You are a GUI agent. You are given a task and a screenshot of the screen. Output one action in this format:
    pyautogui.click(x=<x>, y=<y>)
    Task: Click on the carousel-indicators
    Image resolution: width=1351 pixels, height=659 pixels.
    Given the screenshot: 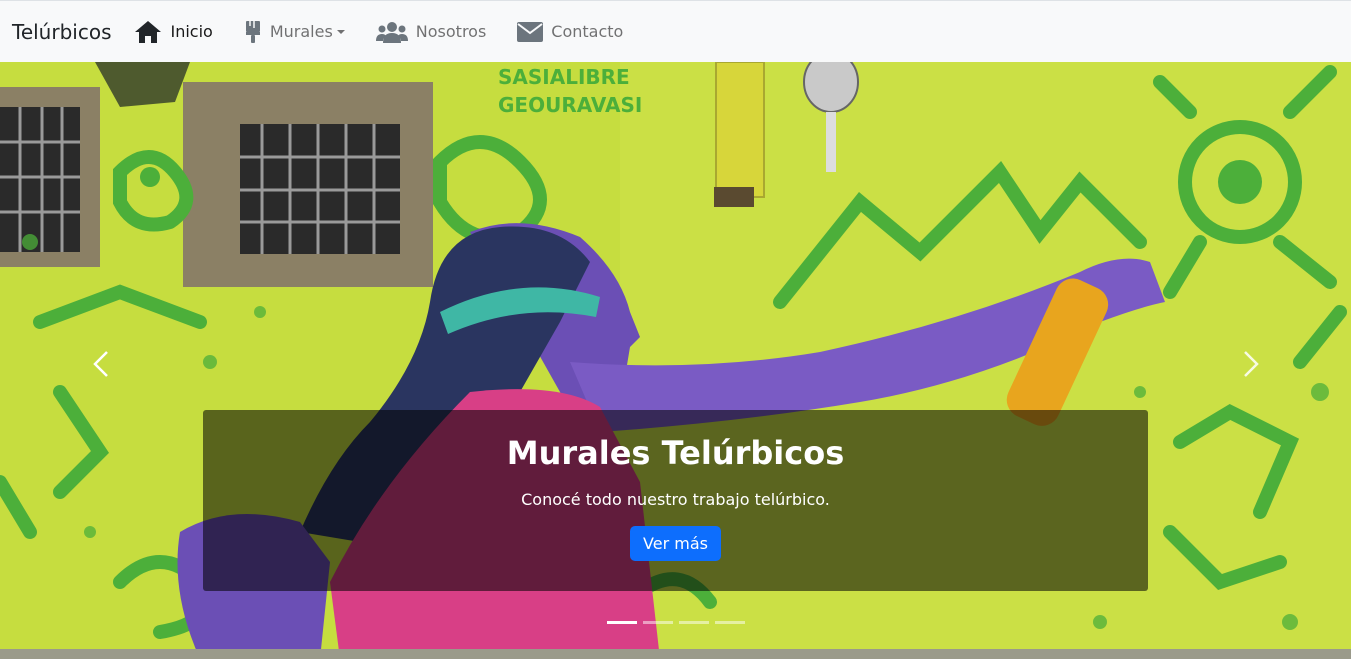 What is the action you would take?
    pyautogui.click(x=679, y=622)
    